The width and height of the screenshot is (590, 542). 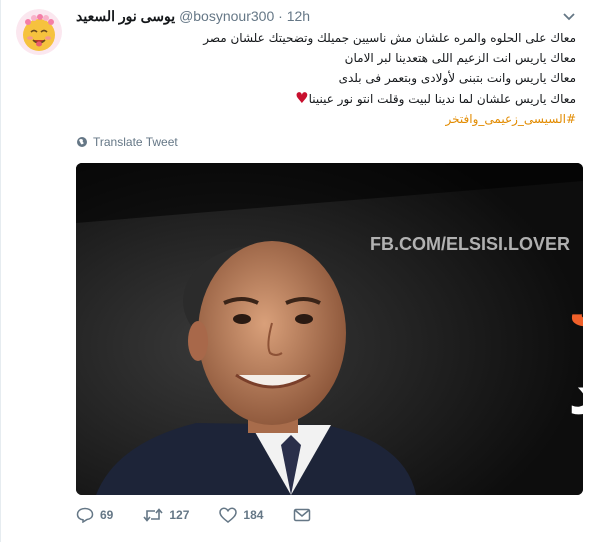 I want to click on subline-text: بلا حدود, so click(x=575, y=391).